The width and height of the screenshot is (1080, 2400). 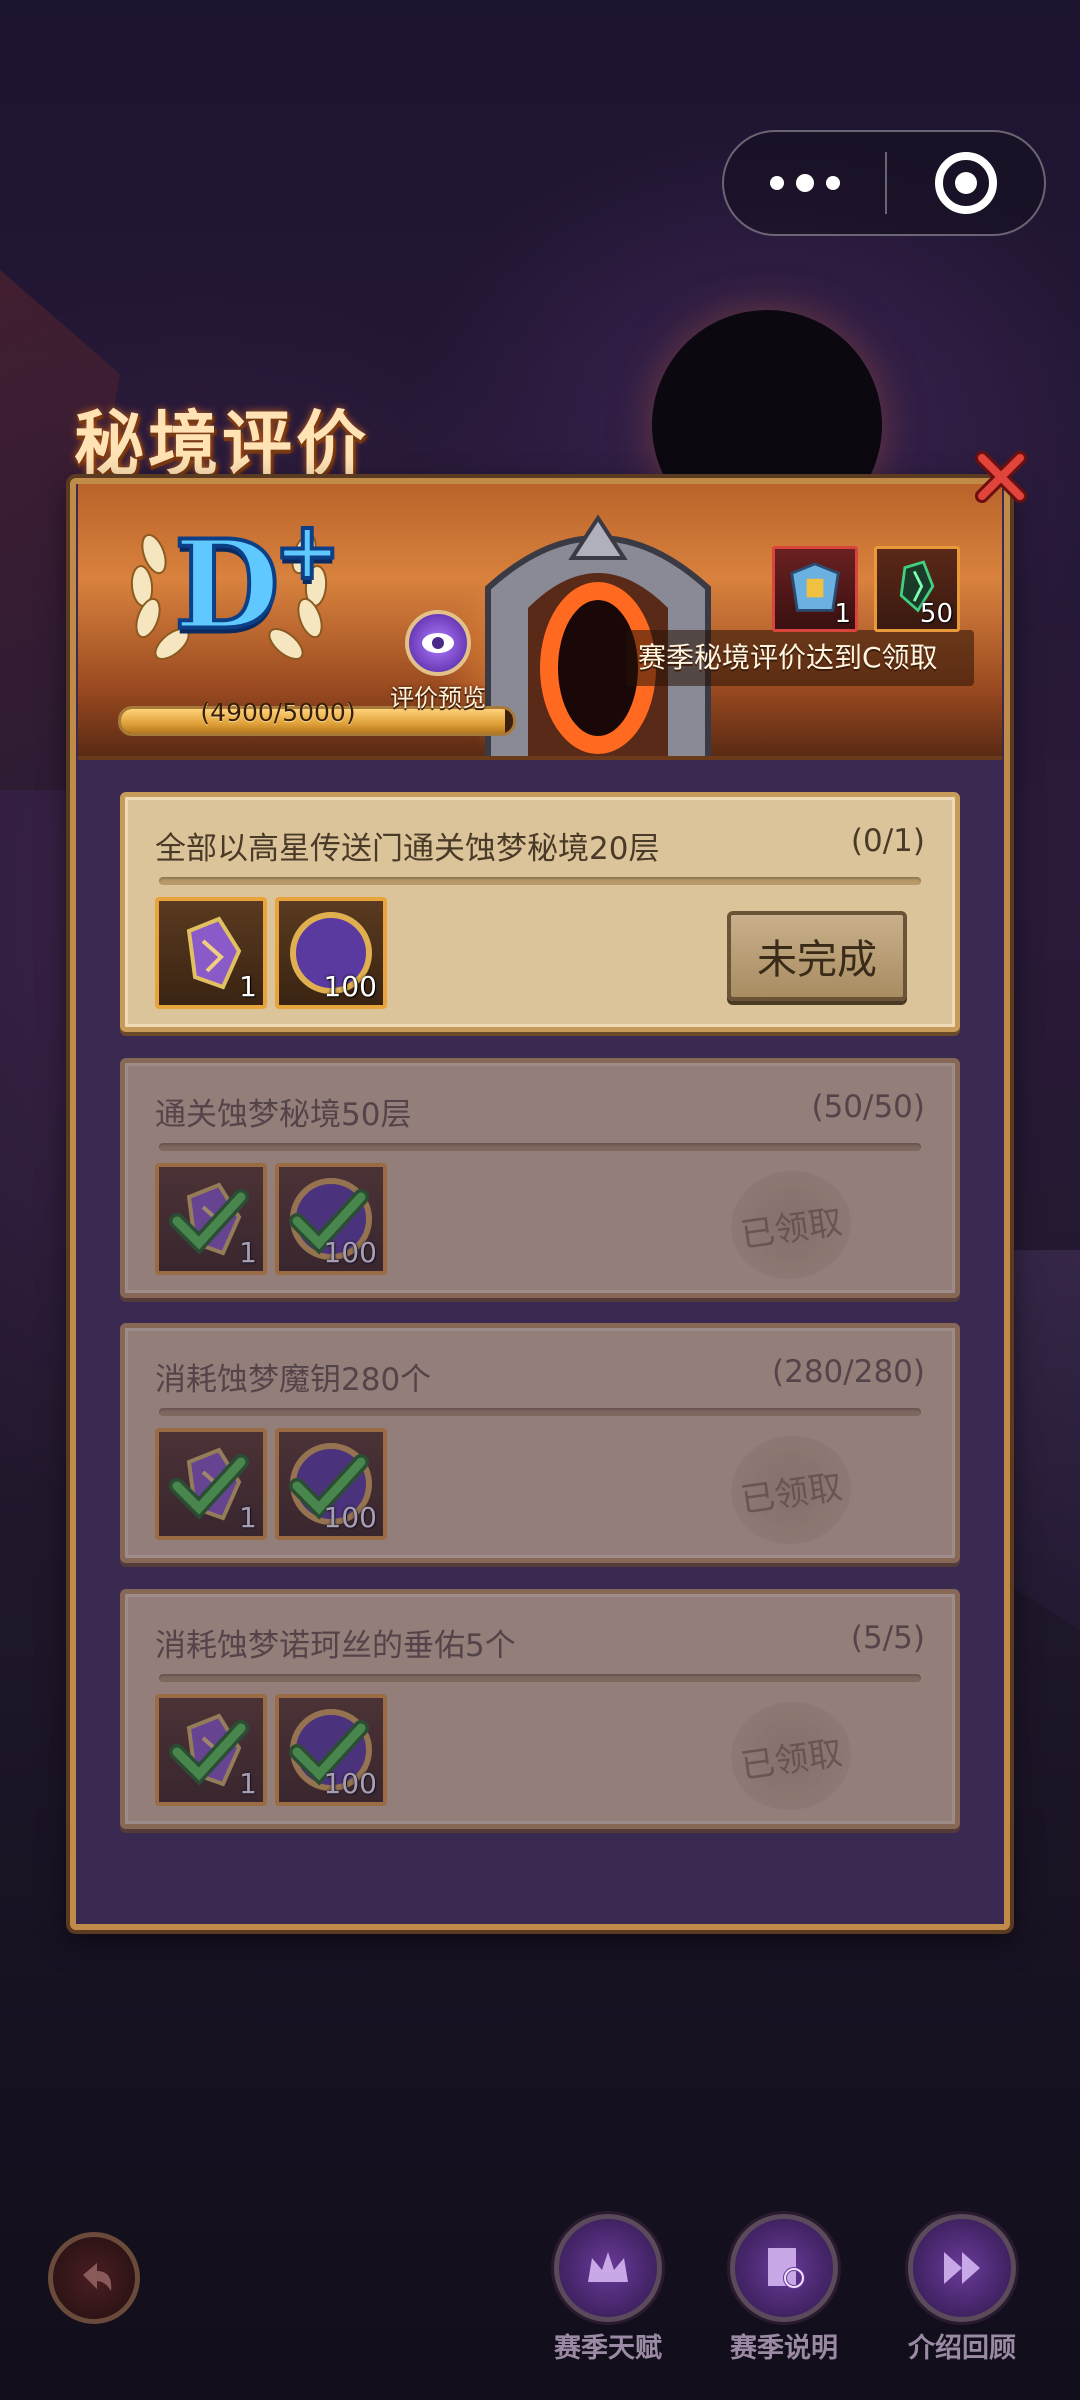 I want to click on reward-condition-text: 赛季秘境评价达到C领取, so click(x=788, y=657).